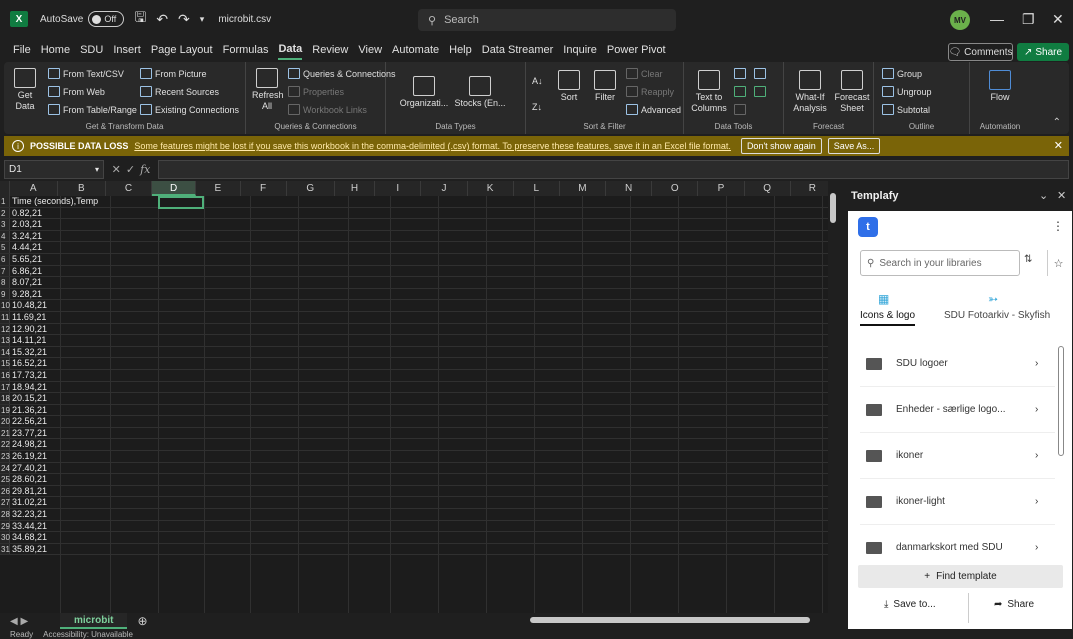 The width and height of the screenshot is (1073, 639). Describe the element at coordinates (1043, 195) in the screenshot. I see `pane-options-icon: ⌄` at that location.